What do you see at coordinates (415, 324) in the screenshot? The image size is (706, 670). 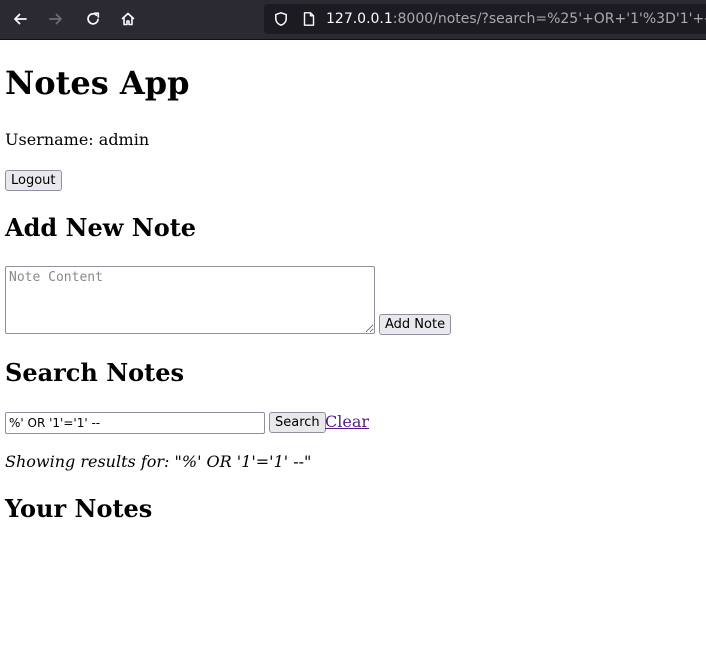 I see `add-note-button: Add Note` at bounding box center [415, 324].